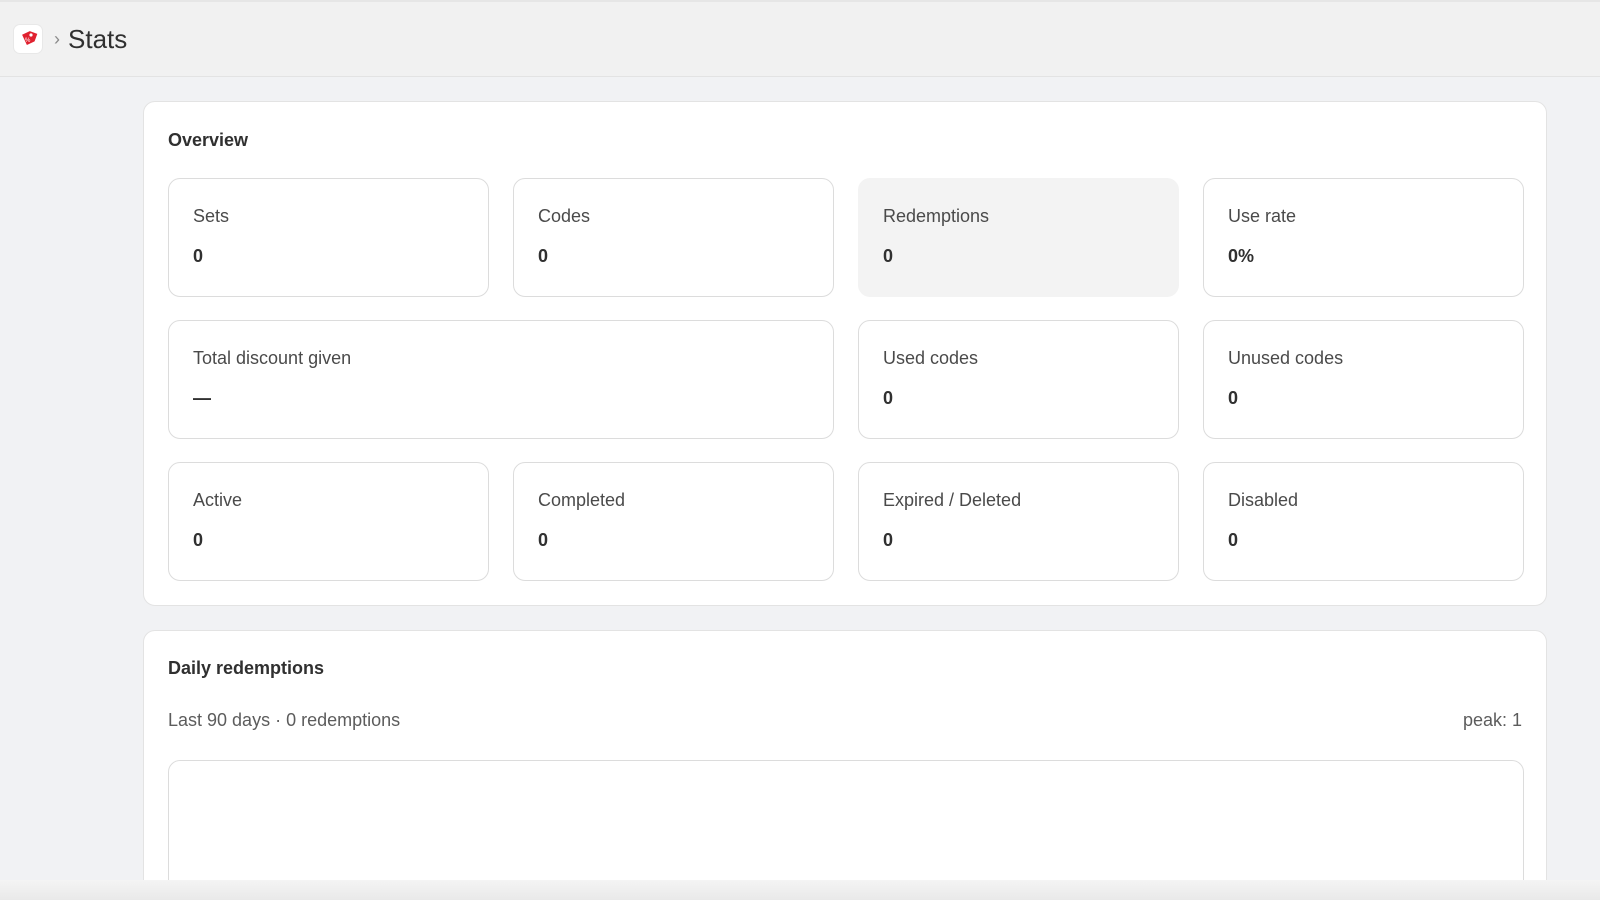 The height and width of the screenshot is (900, 1600). What do you see at coordinates (284, 720) in the screenshot?
I see `daily-redemptions-summary: Last 90 days · 0 redemptions` at bounding box center [284, 720].